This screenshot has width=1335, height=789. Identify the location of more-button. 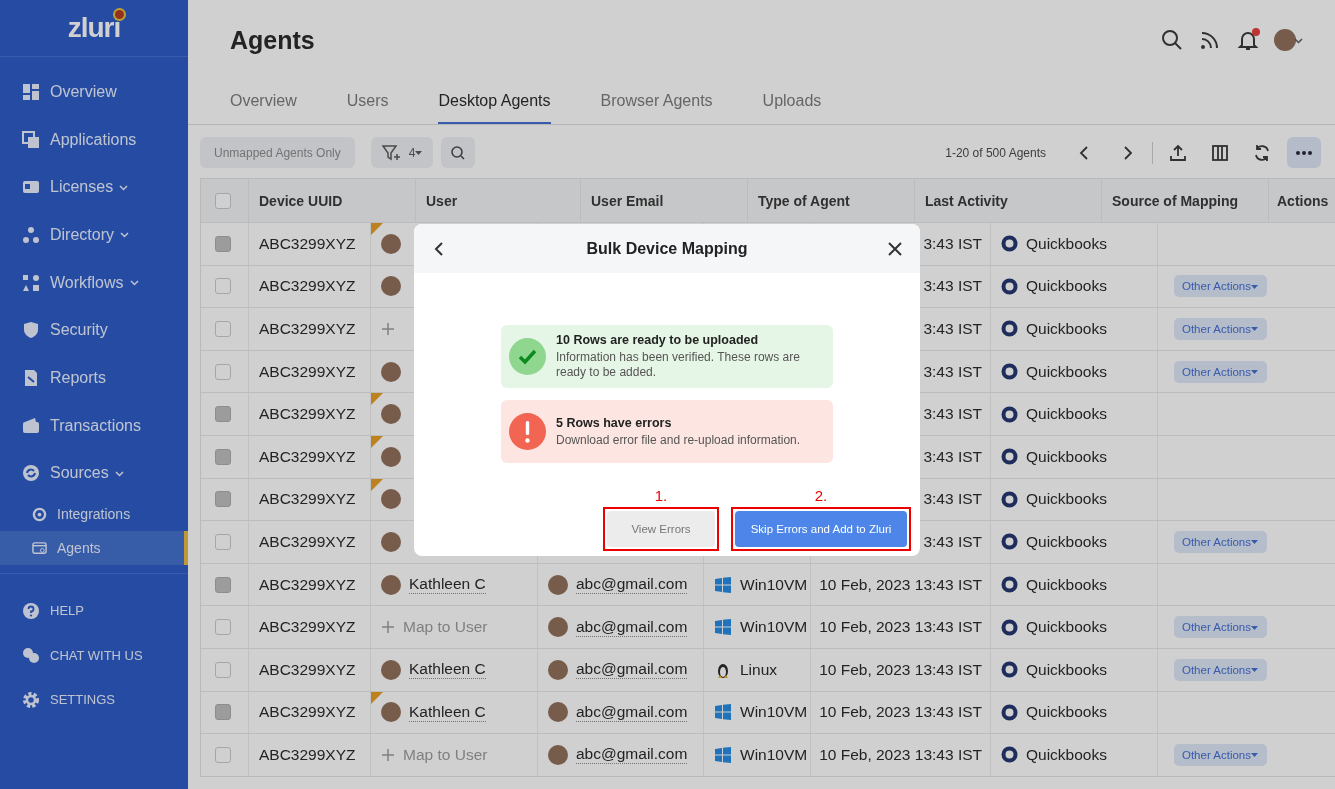
(1304, 152).